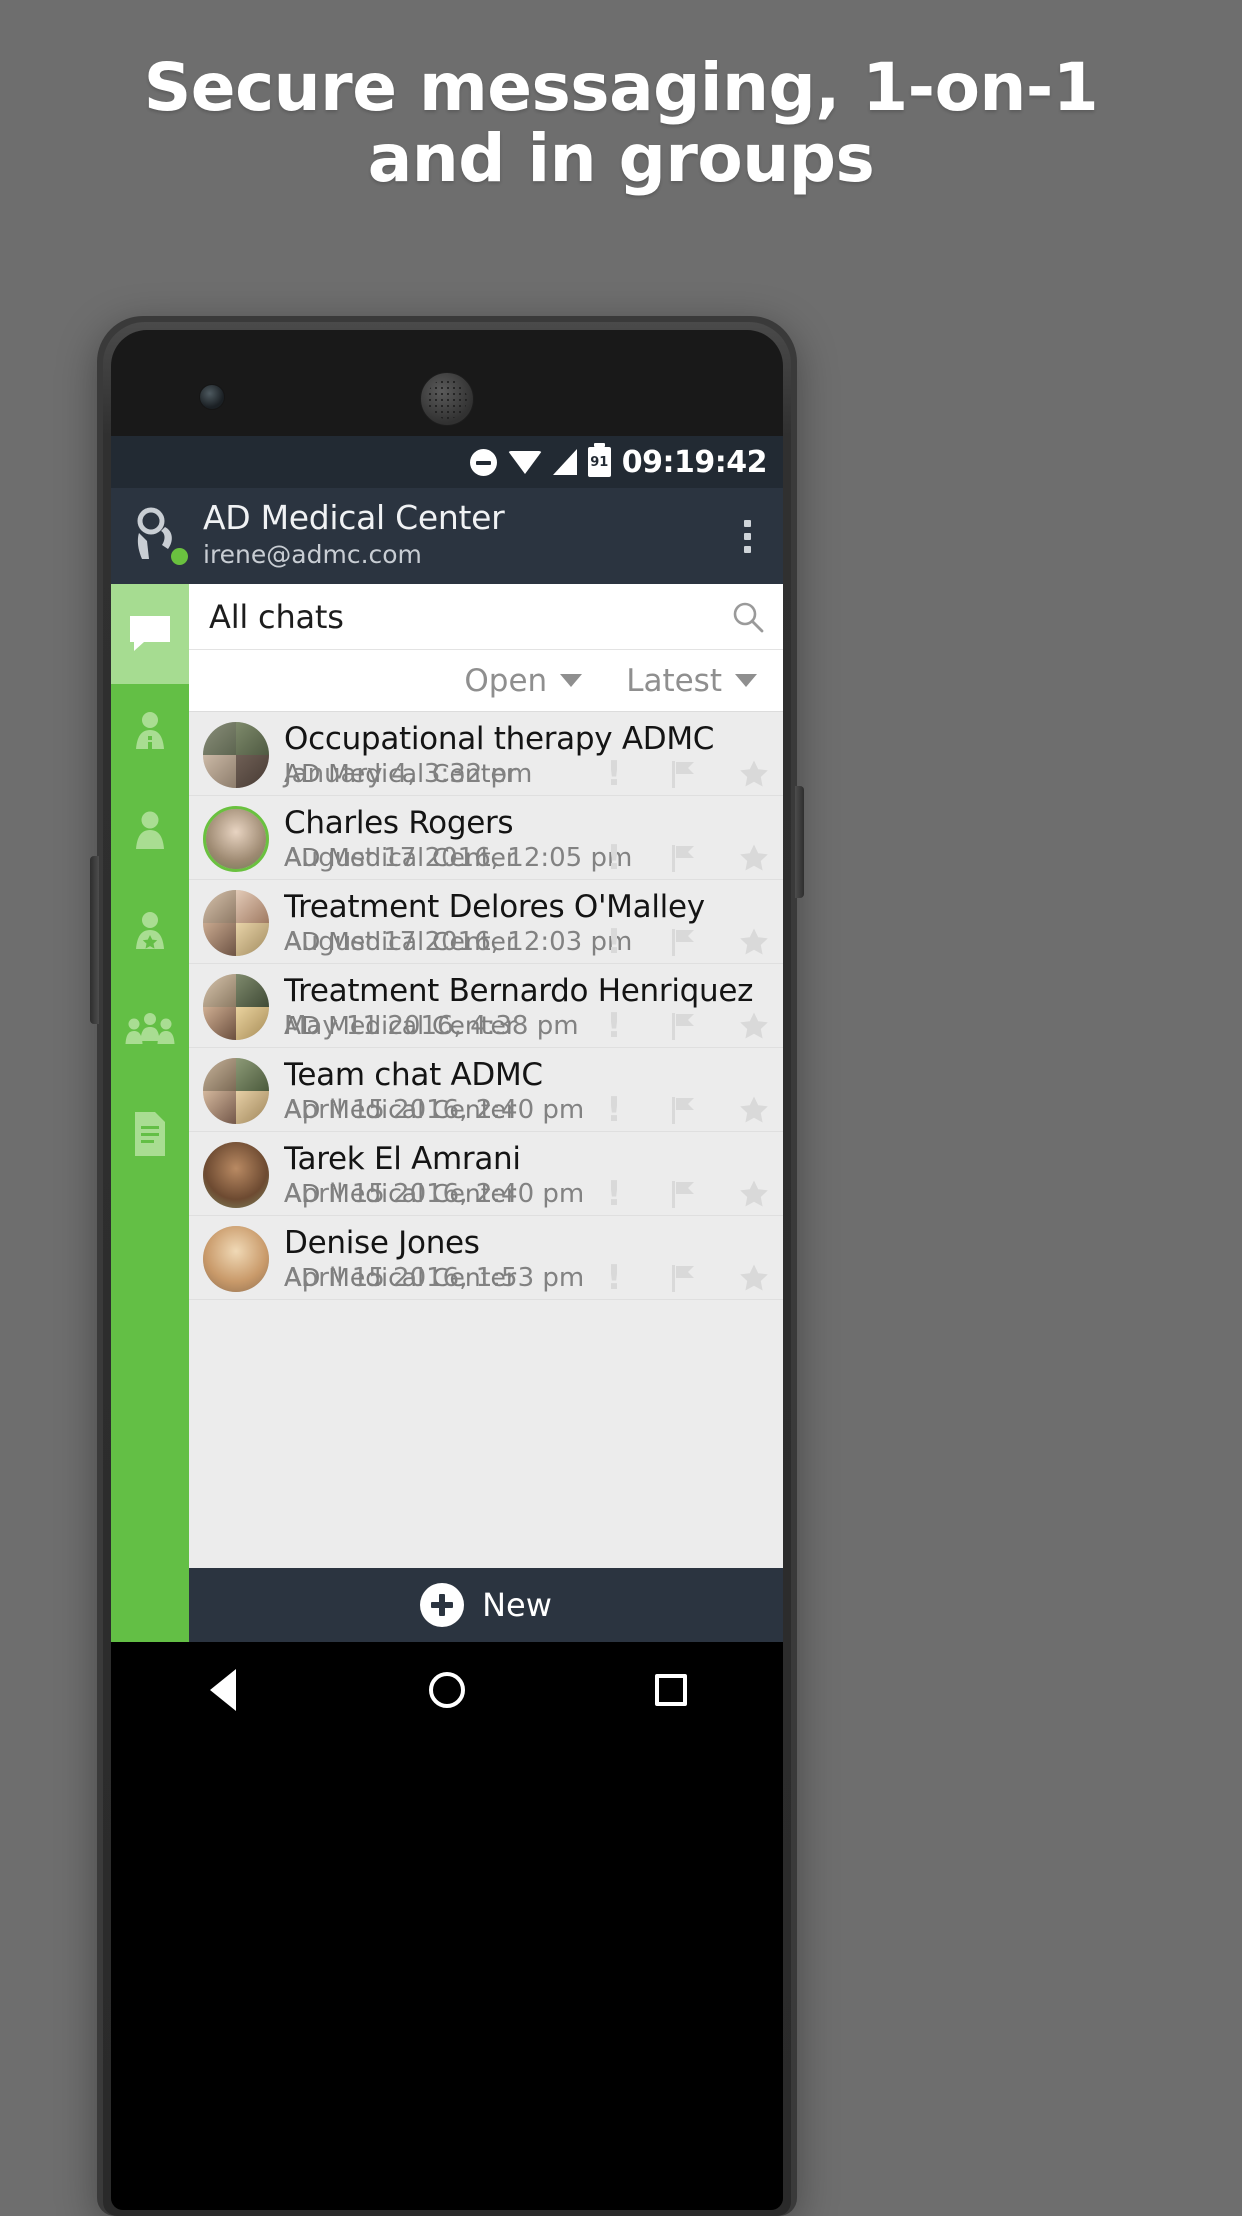  I want to click on new-chat-label: New, so click(517, 1605).